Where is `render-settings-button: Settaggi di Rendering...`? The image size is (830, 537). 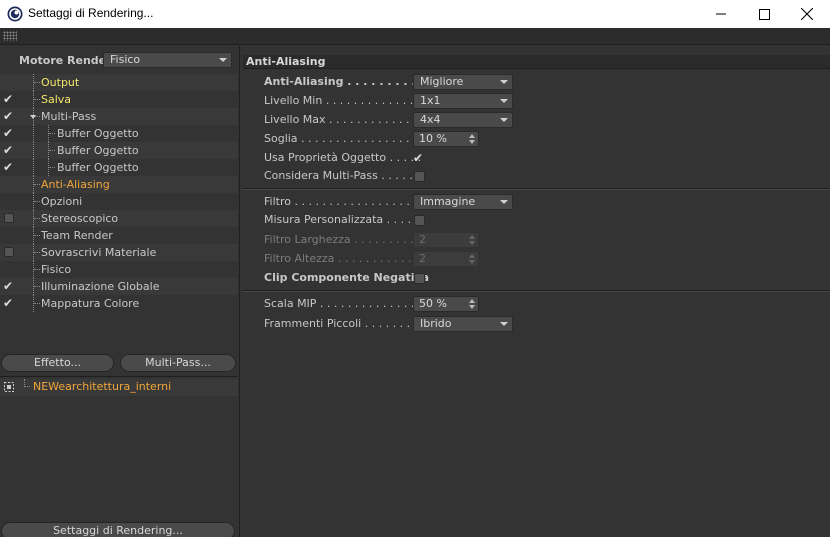 render-settings-button: Settaggi di Rendering... is located at coordinates (118, 529).